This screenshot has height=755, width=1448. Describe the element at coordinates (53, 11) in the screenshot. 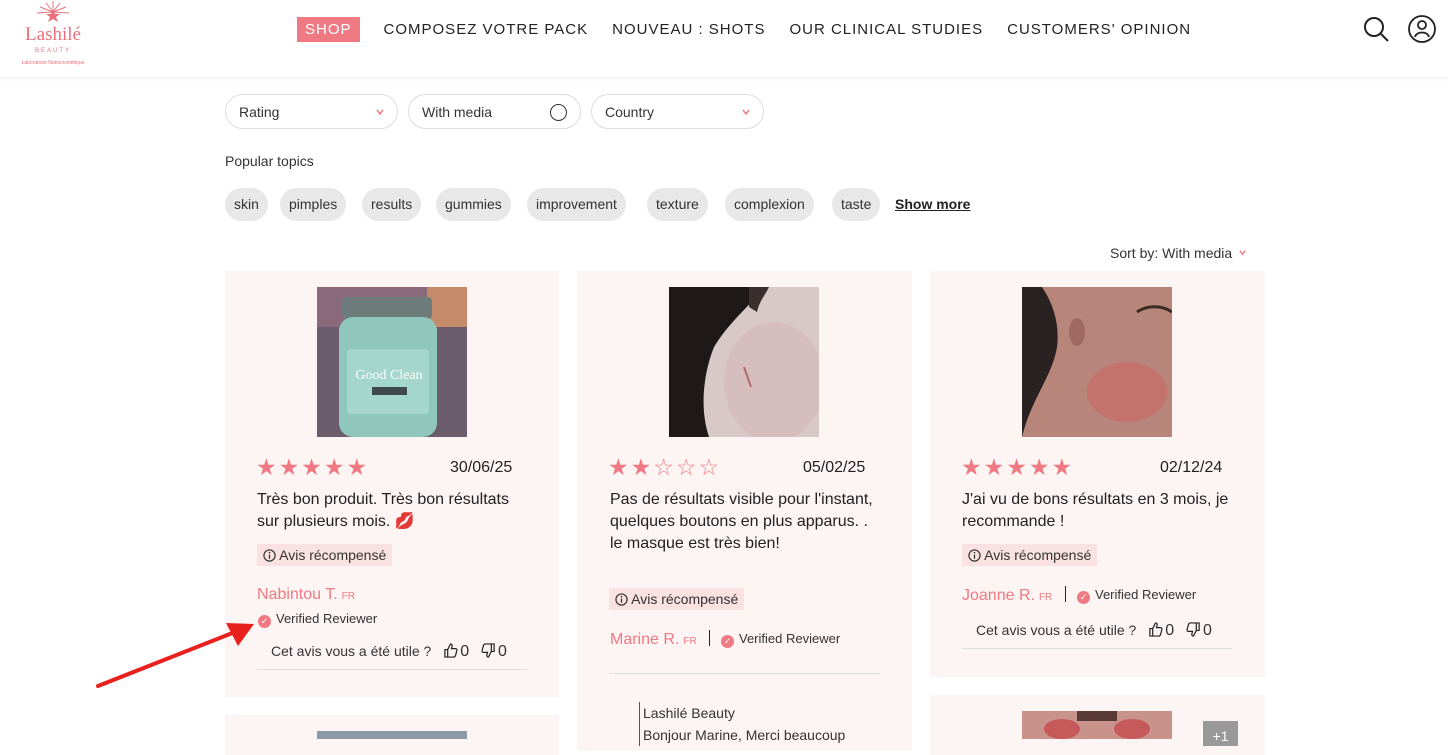

I see `logo-sunburst-icon` at that location.